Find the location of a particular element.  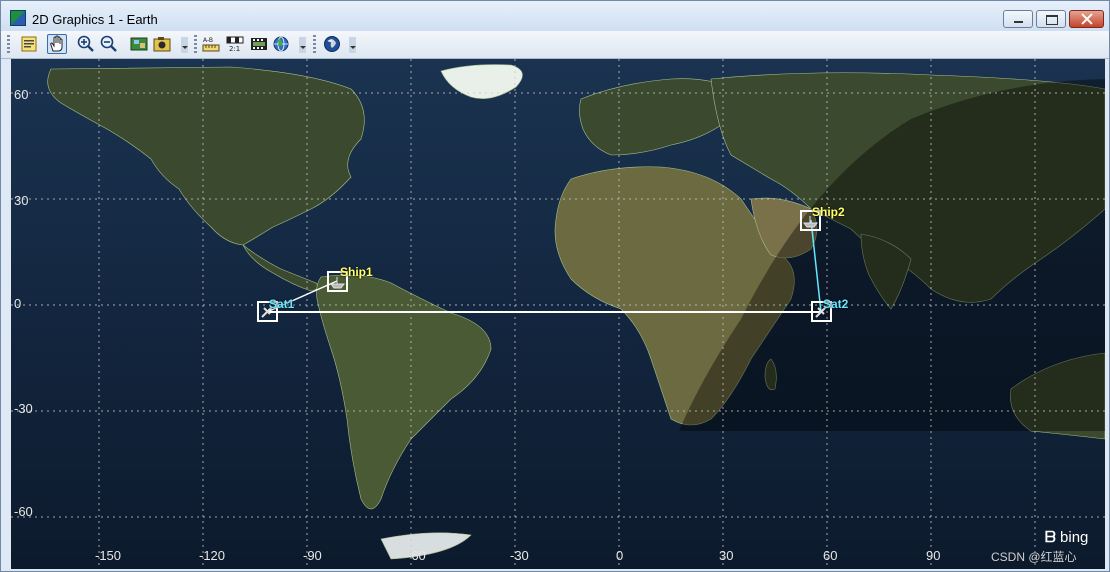

hand-icon is located at coordinates (56, 43).